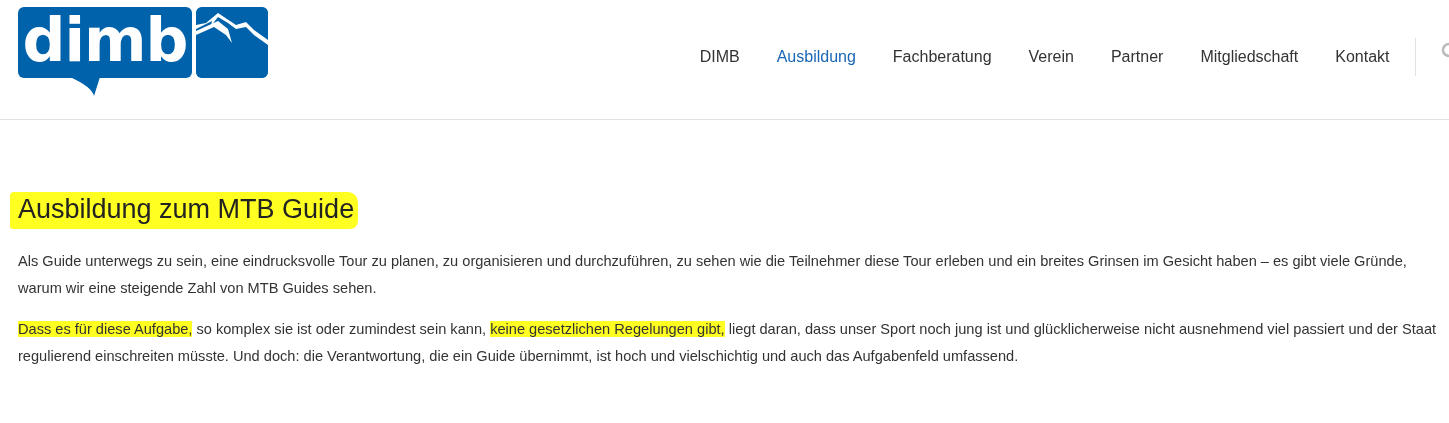 The image size is (1449, 423). I want to click on nav-link: Fachberatung, so click(942, 57).